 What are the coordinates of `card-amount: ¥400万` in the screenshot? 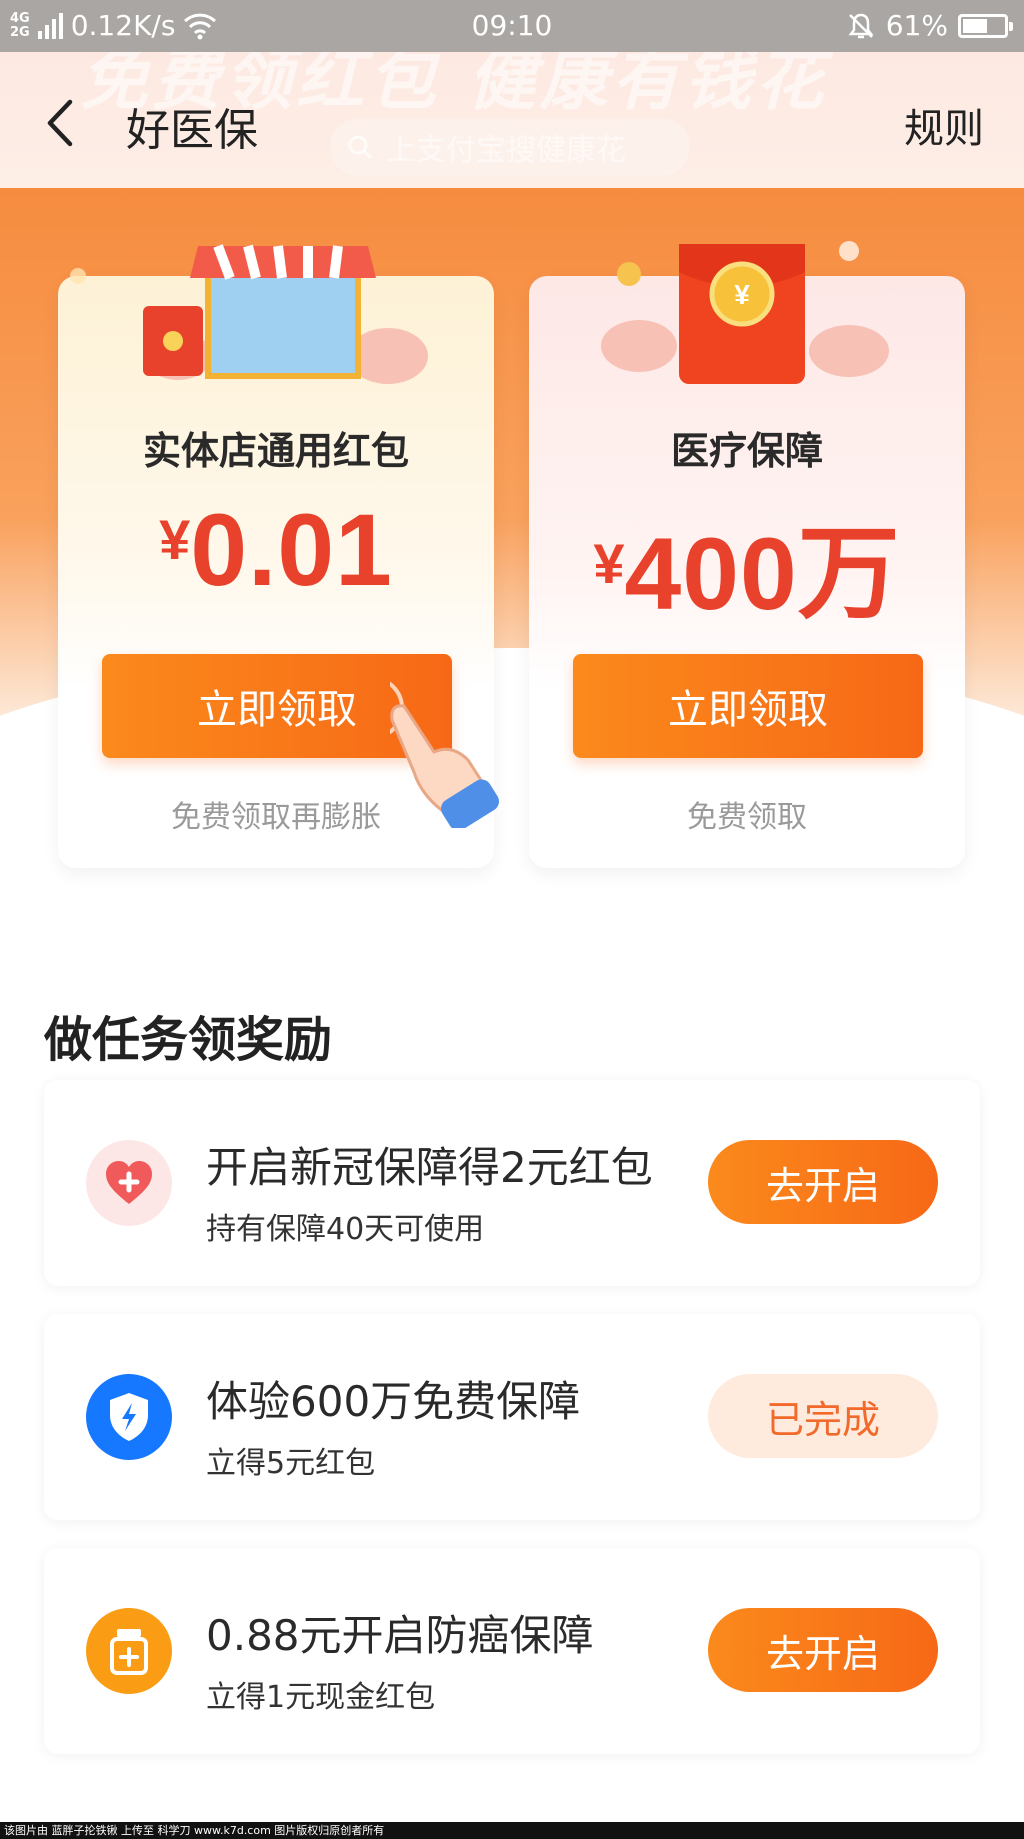 It's located at (747, 565).